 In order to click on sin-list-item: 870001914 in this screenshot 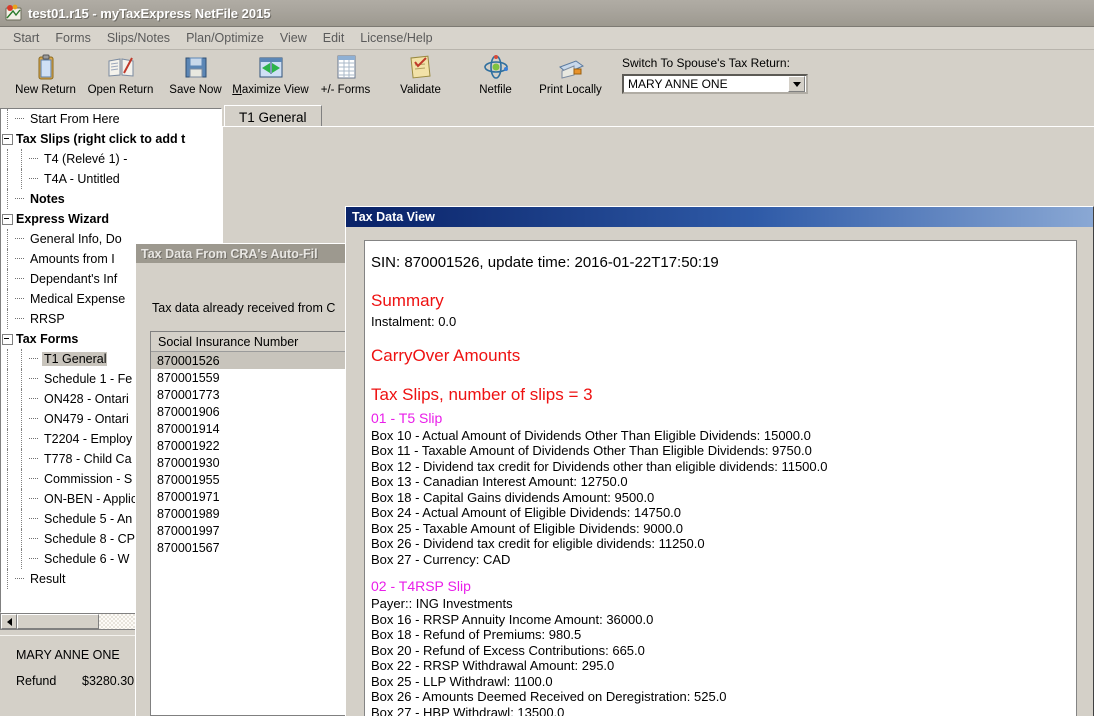, I will do `click(250, 428)`.